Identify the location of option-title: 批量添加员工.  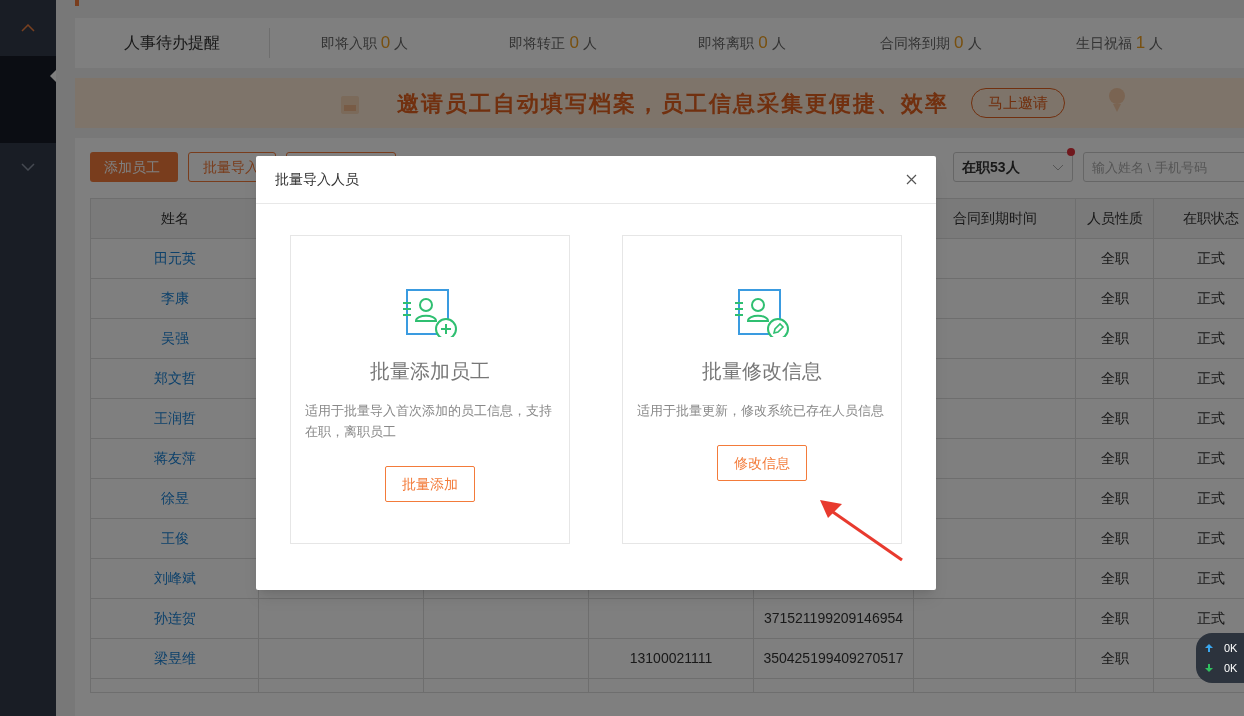
(430, 371).